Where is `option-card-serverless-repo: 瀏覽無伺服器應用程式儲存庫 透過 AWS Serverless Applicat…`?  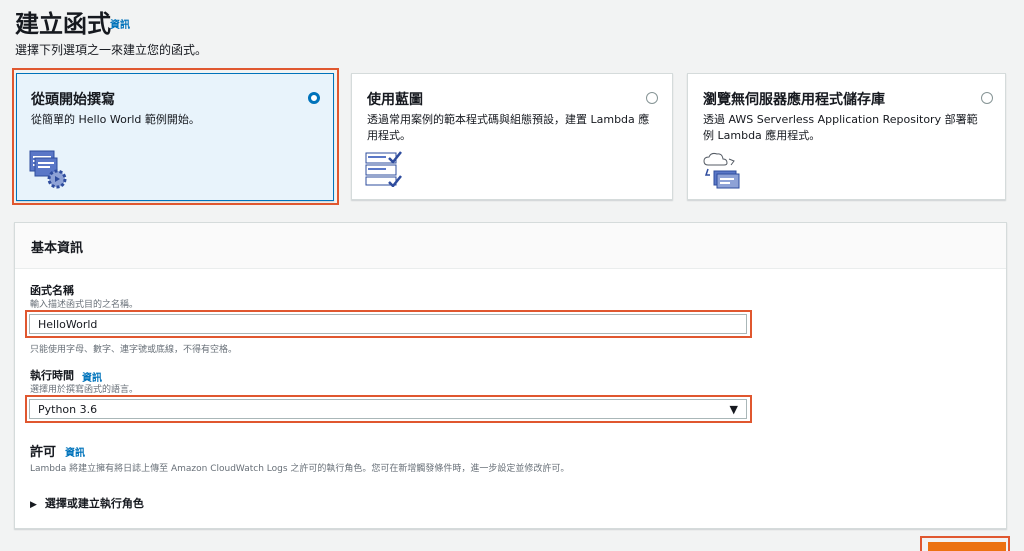
option-card-serverless-repo: 瀏覽無伺服器應用程式儲存庫 透過 AWS Serverless Applicat… is located at coordinates (846, 136).